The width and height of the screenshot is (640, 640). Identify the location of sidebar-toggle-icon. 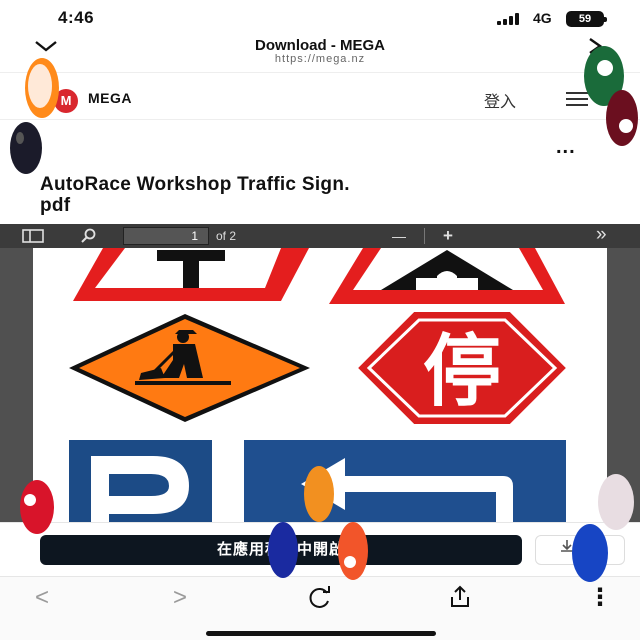
(33, 237).